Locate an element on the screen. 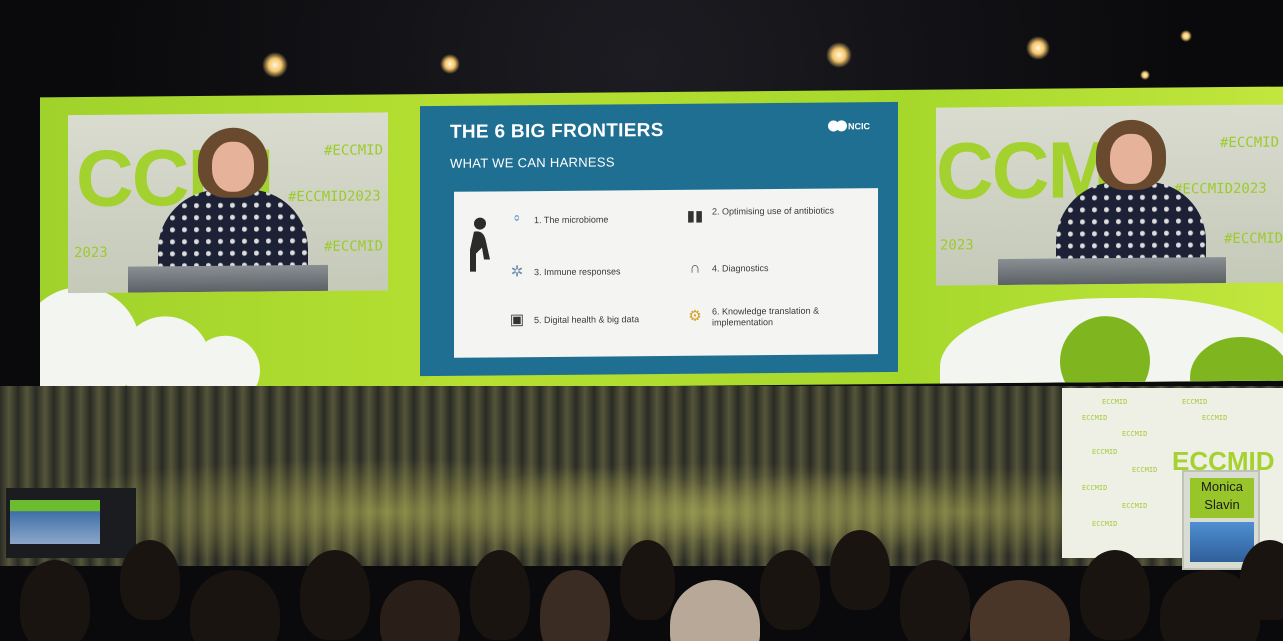 This screenshot has height=641, width=1283. slide-subtitle: WHAT WE CAN HARNESS is located at coordinates (532, 162).